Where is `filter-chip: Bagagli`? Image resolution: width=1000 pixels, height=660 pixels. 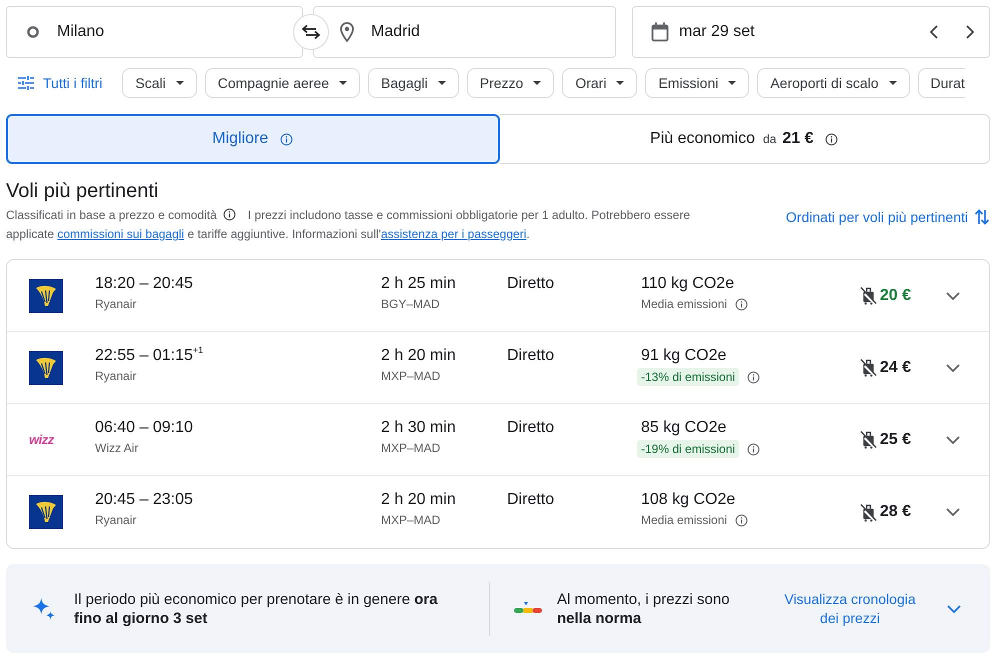
filter-chip: Bagagli is located at coordinates (413, 83).